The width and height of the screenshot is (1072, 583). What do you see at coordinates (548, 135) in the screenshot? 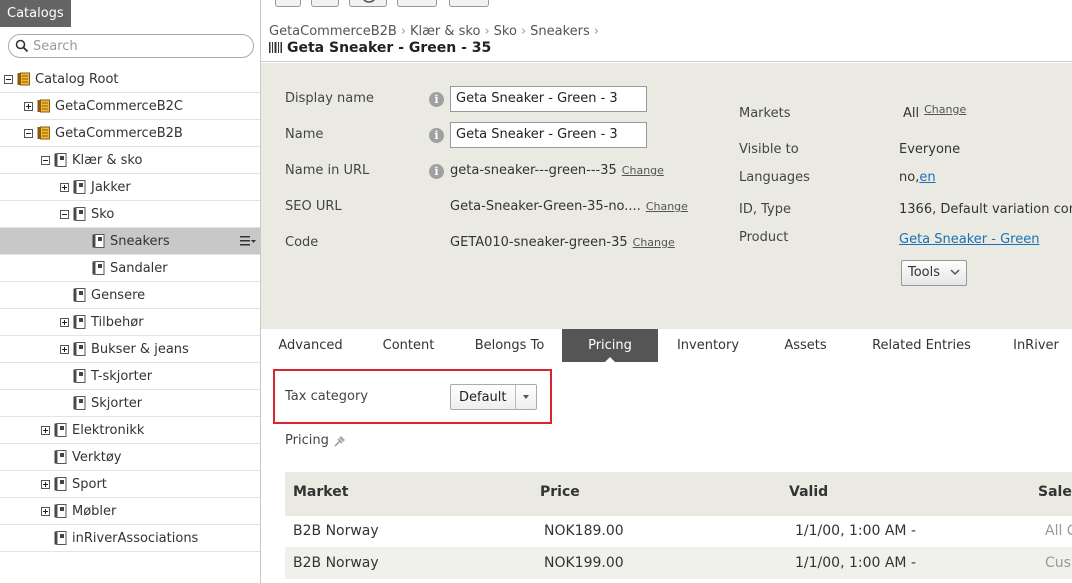
I see `name-field: Geta Sneaker - Green - 3` at bounding box center [548, 135].